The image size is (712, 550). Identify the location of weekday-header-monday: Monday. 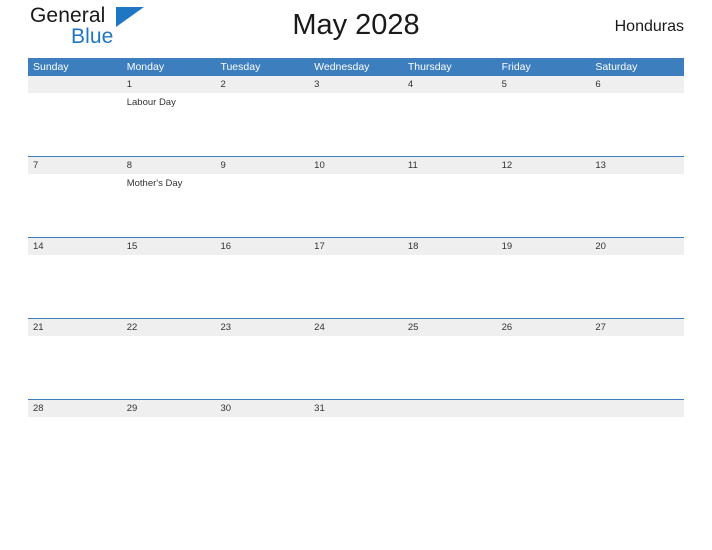
(145, 67).